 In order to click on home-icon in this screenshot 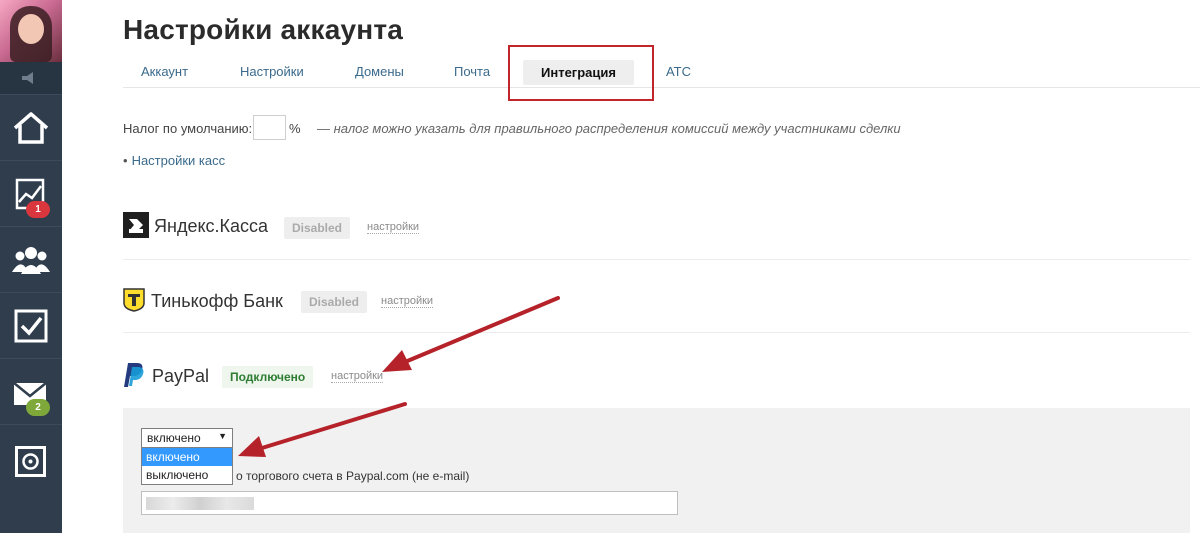, I will do `click(31, 128)`.